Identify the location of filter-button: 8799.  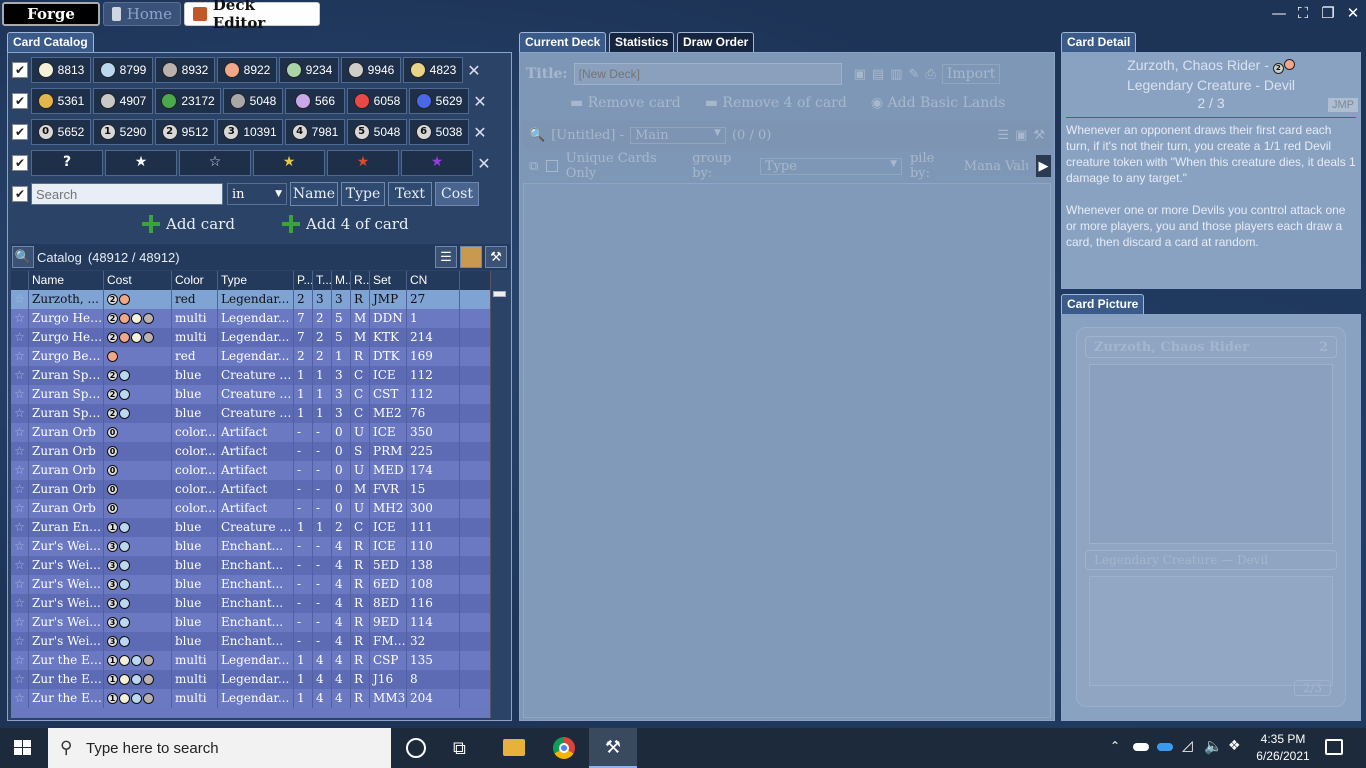
(123, 70).